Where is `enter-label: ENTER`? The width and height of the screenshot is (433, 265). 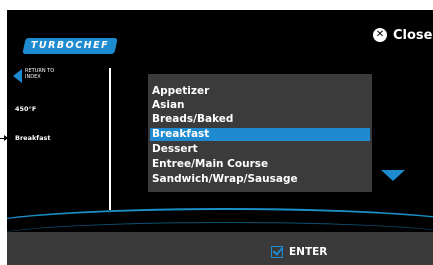
enter-label: ENTER is located at coordinates (308, 252).